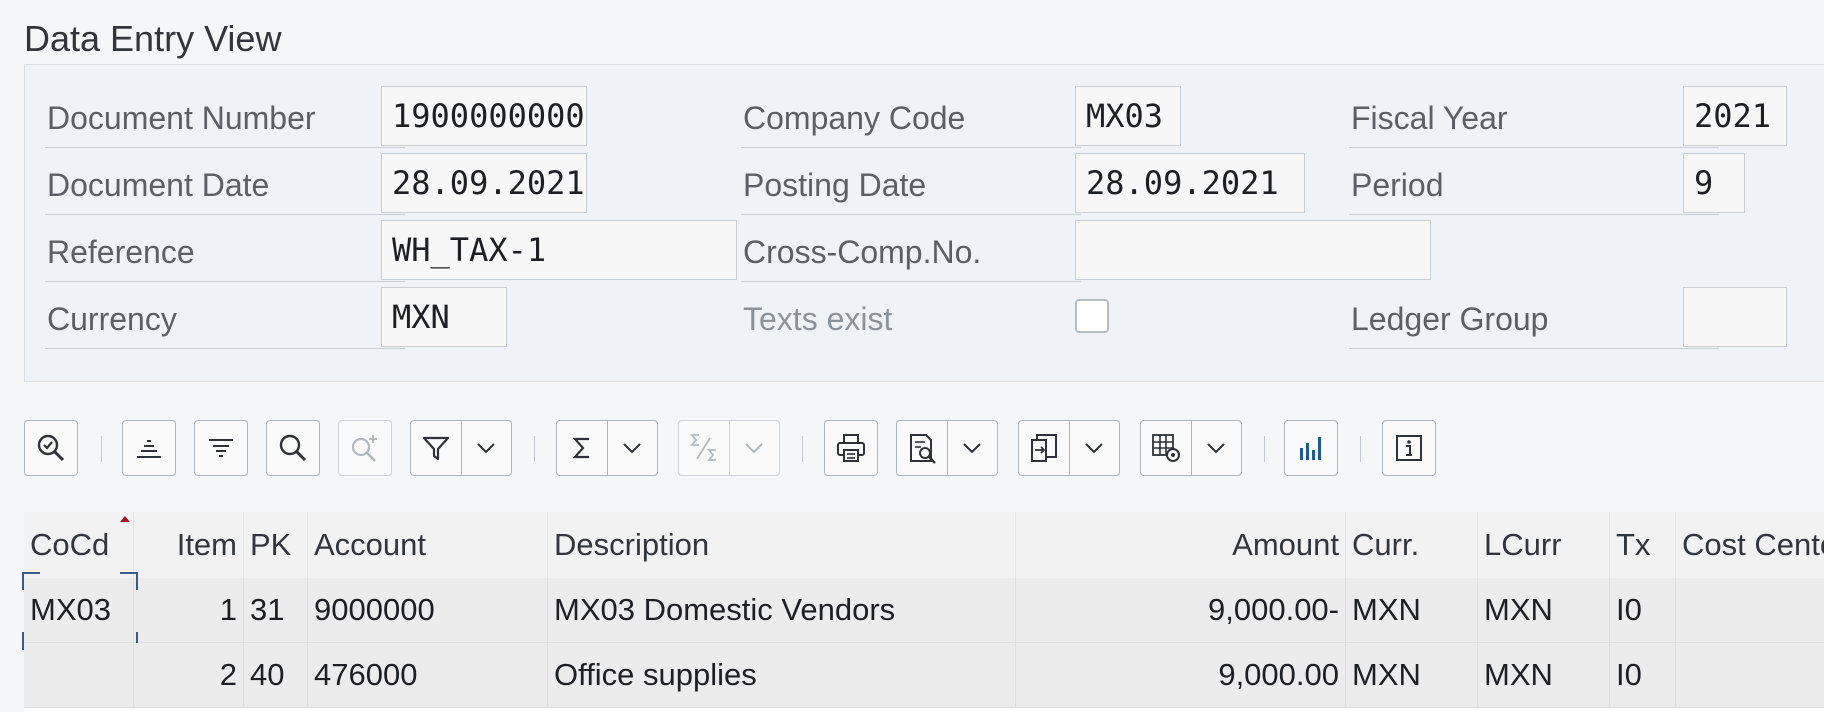 The width and height of the screenshot is (1824, 712). What do you see at coordinates (1412, 545) in the screenshot?
I see `column-header-curr: Curr.` at bounding box center [1412, 545].